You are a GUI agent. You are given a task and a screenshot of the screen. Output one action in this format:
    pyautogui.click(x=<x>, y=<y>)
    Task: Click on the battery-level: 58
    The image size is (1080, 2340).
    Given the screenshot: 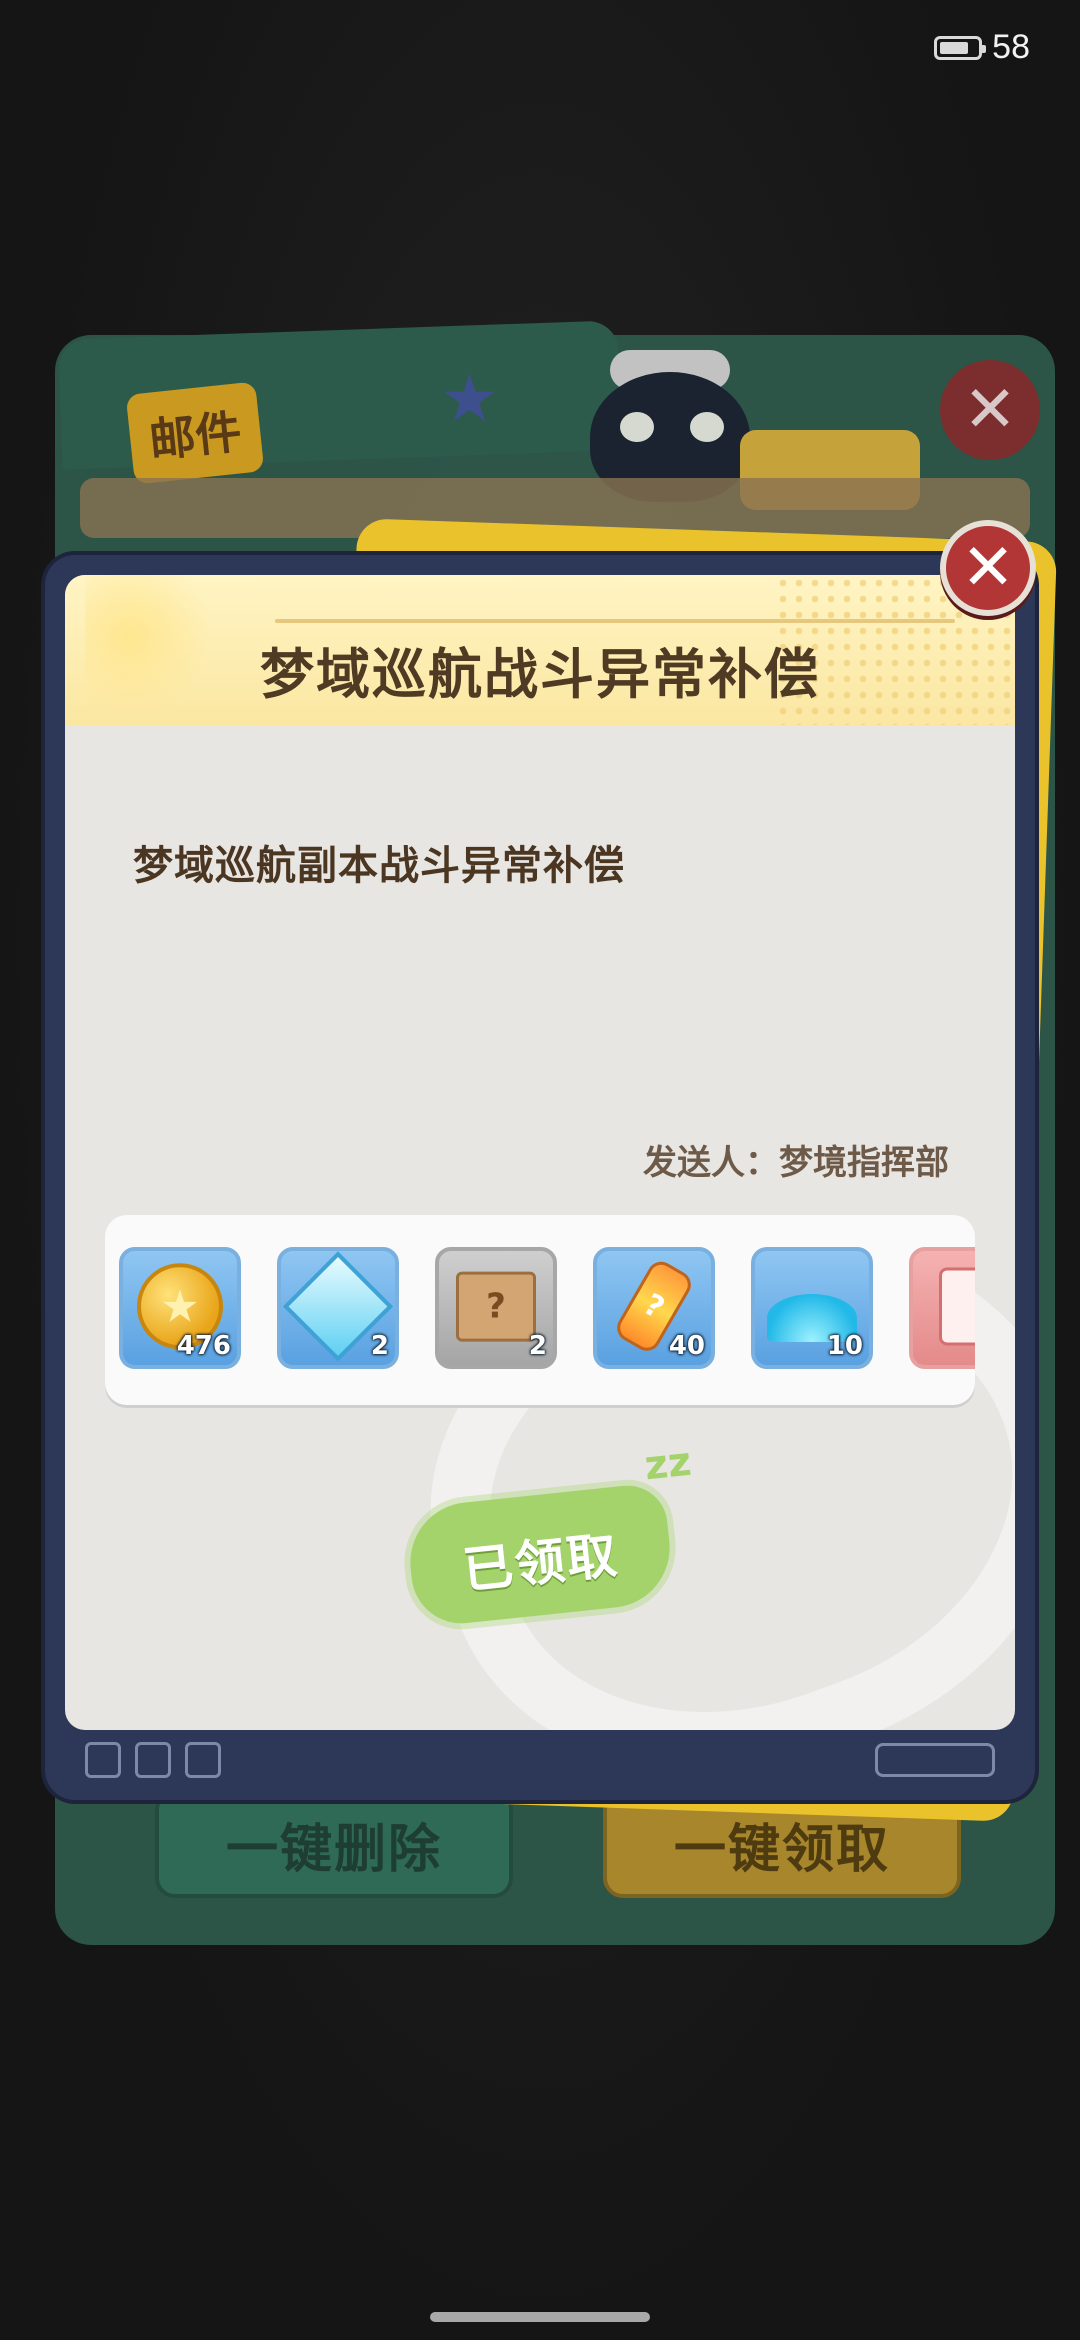 What is the action you would take?
    pyautogui.click(x=1011, y=47)
    